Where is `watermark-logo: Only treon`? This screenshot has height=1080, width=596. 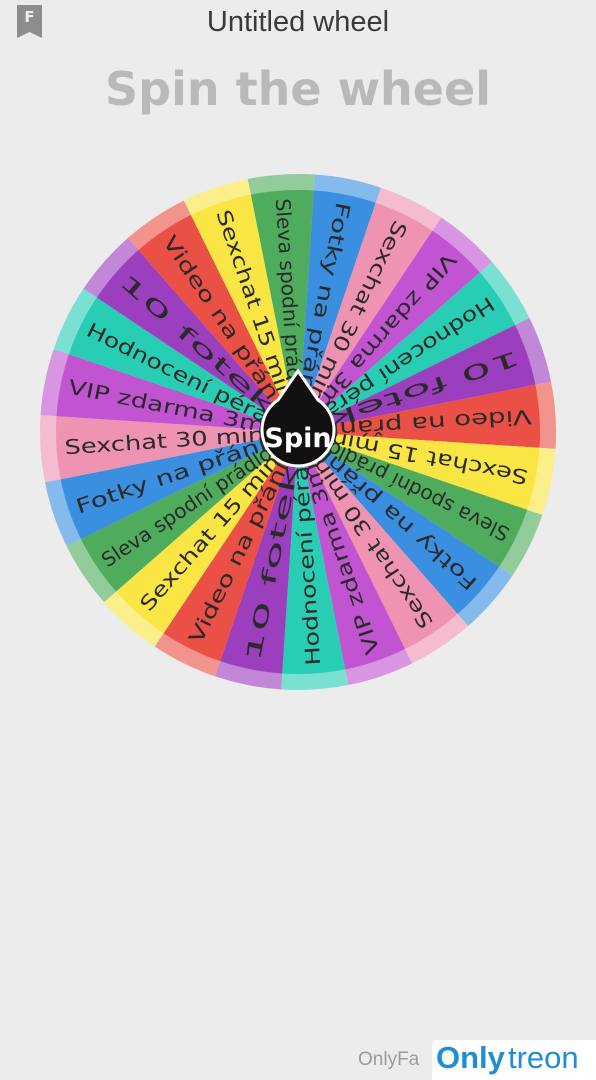
watermark-logo: Only treon is located at coordinates (514, 1060).